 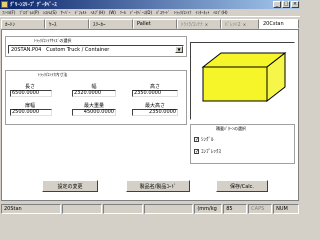 What do you see at coordinates (50, 13) in the screenshot?
I see `menu-item: ｼｽﾃﾑ(S)` at bounding box center [50, 13].